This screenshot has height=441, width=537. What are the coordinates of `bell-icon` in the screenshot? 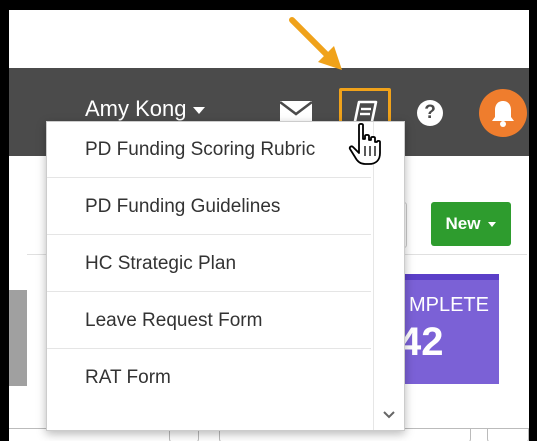 It's located at (503, 114).